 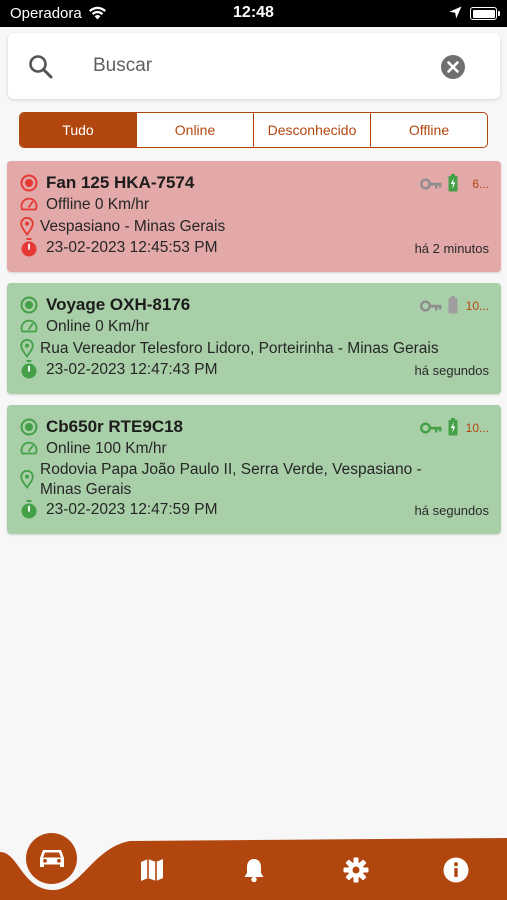 What do you see at coordinates (451, 248) in the screenshot?
I see `time-ago: há 2 minutos` at bounding box center [451, 248].